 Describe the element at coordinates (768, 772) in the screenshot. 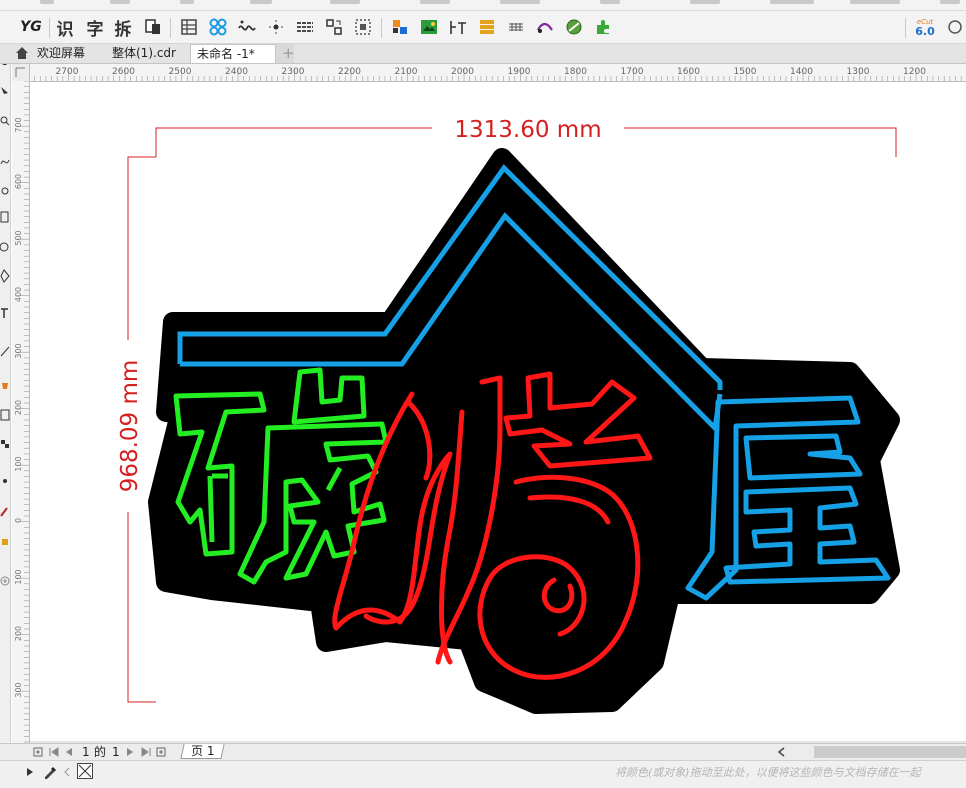

I see `palette-drop-hint: 将颜色(或对象)拖动至此处，以便将这些颜色与文档存储在一起` at that location.